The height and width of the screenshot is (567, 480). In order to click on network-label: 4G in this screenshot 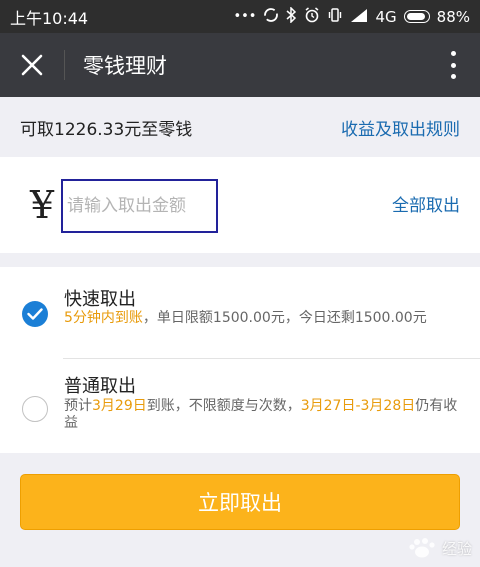, I will do `click(386, 16)`.